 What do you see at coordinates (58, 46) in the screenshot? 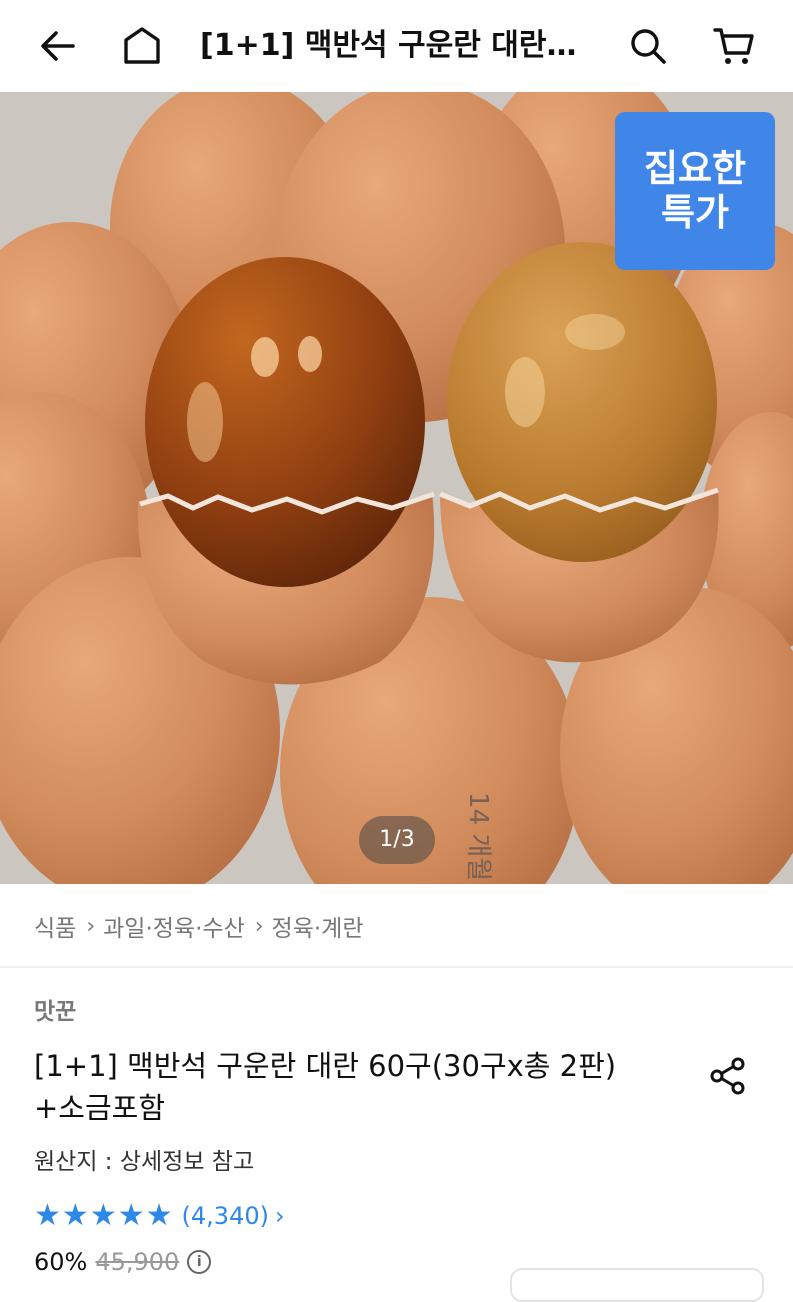
I see `back-arrow-icon` at bounding box center [58, 46].